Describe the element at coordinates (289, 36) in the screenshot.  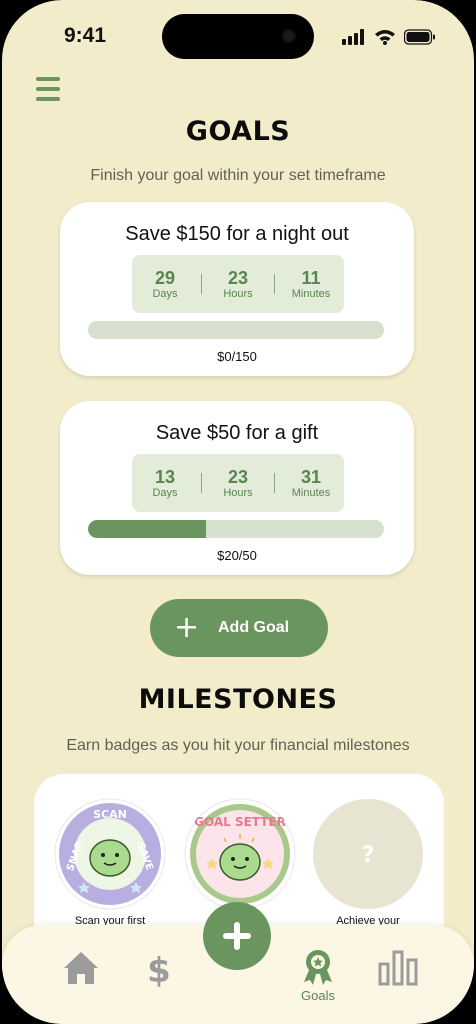
I see `camera-icon` at that location.